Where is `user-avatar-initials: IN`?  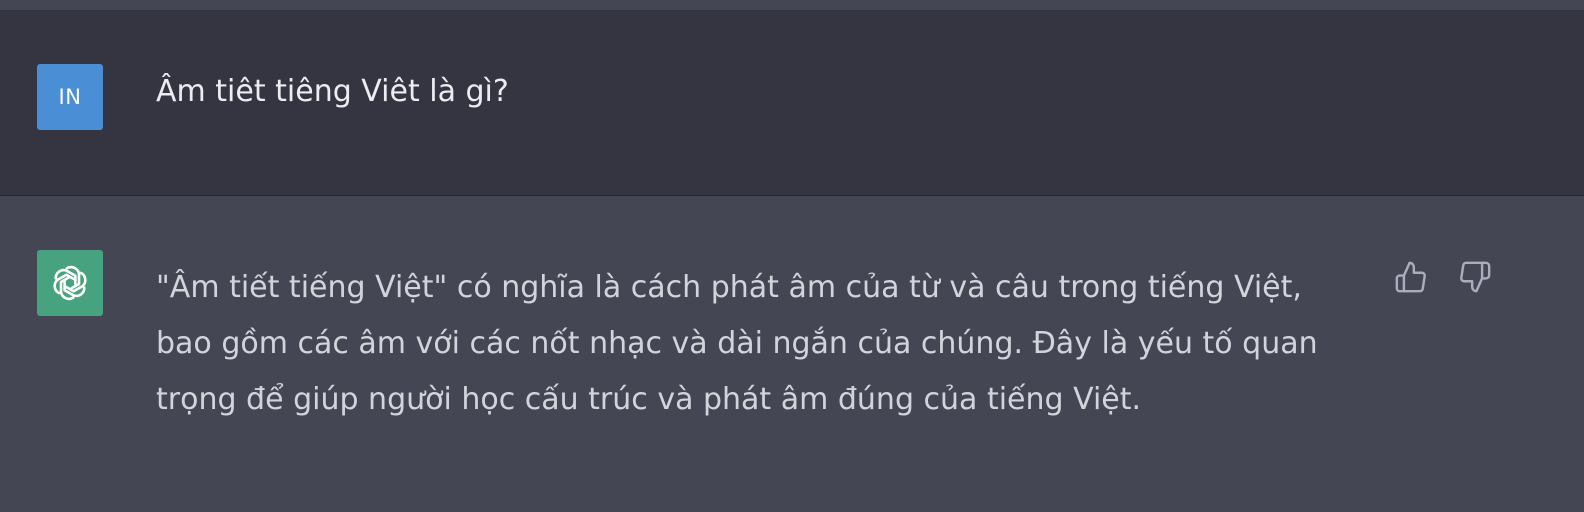
user-avatar-initials: IN is located at coordinates (70, 97).